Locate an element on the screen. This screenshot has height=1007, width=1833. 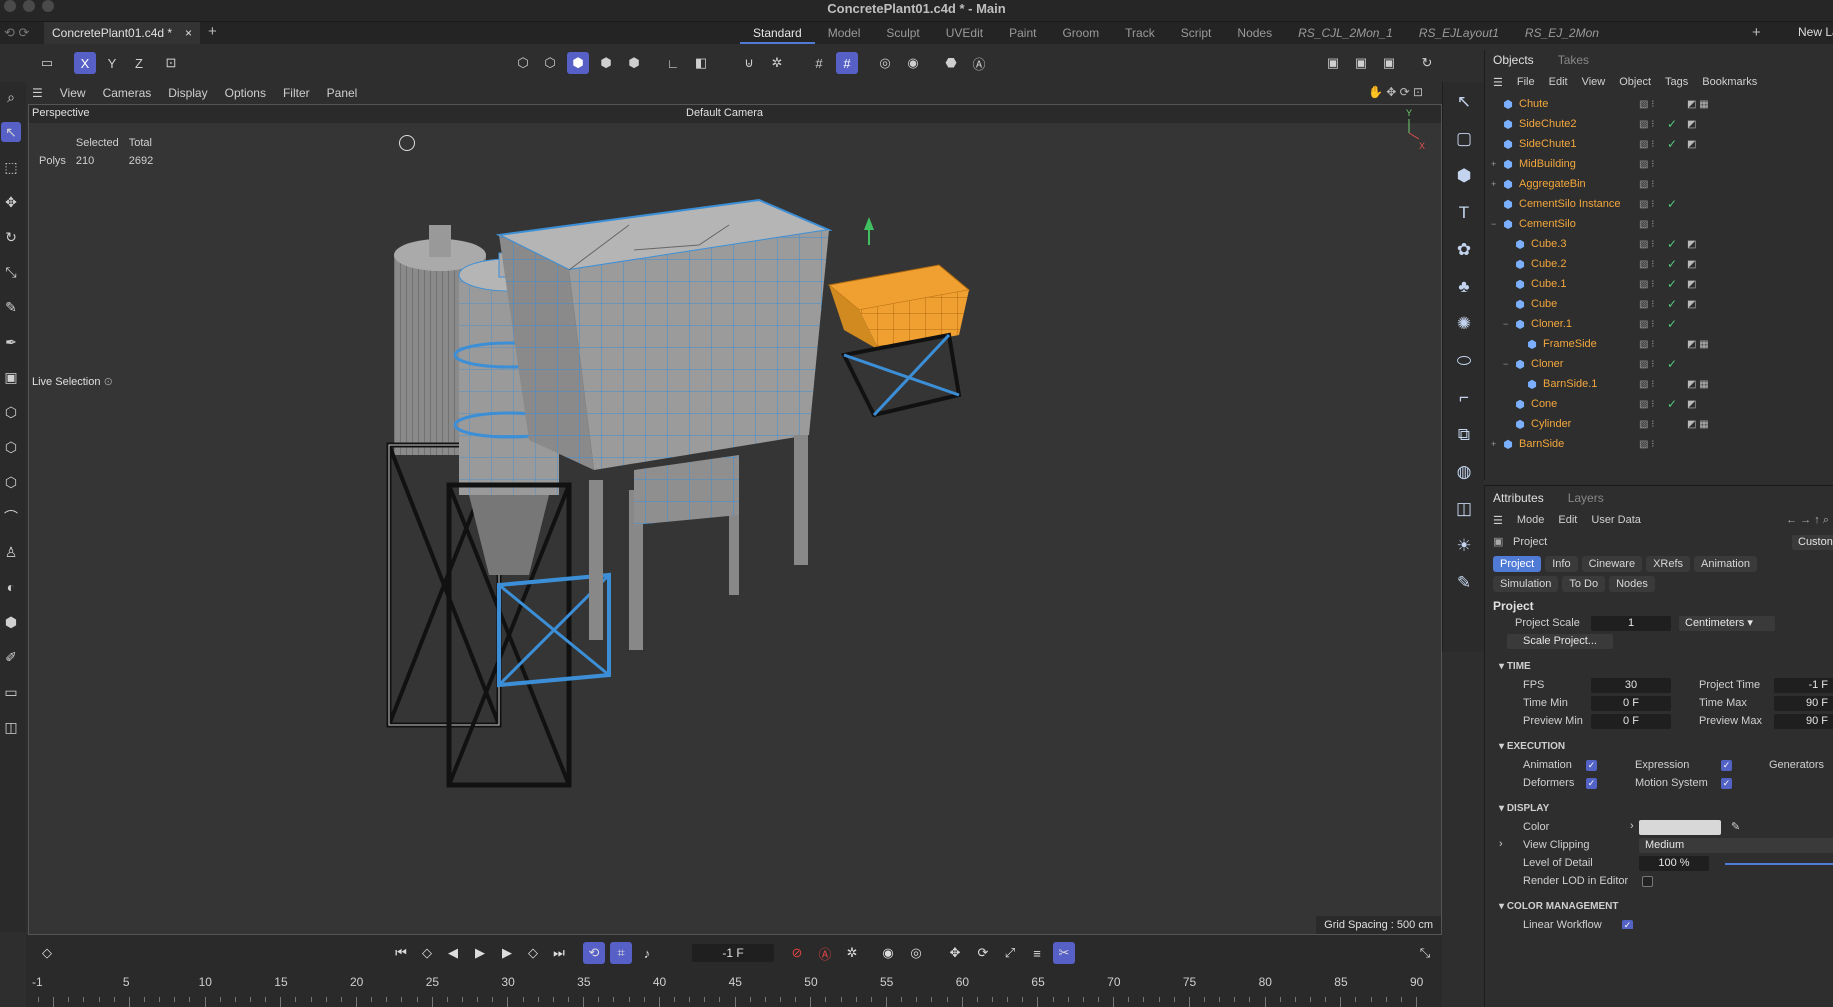
field-icon: ⬭ is located at coordinates (1464, 361).